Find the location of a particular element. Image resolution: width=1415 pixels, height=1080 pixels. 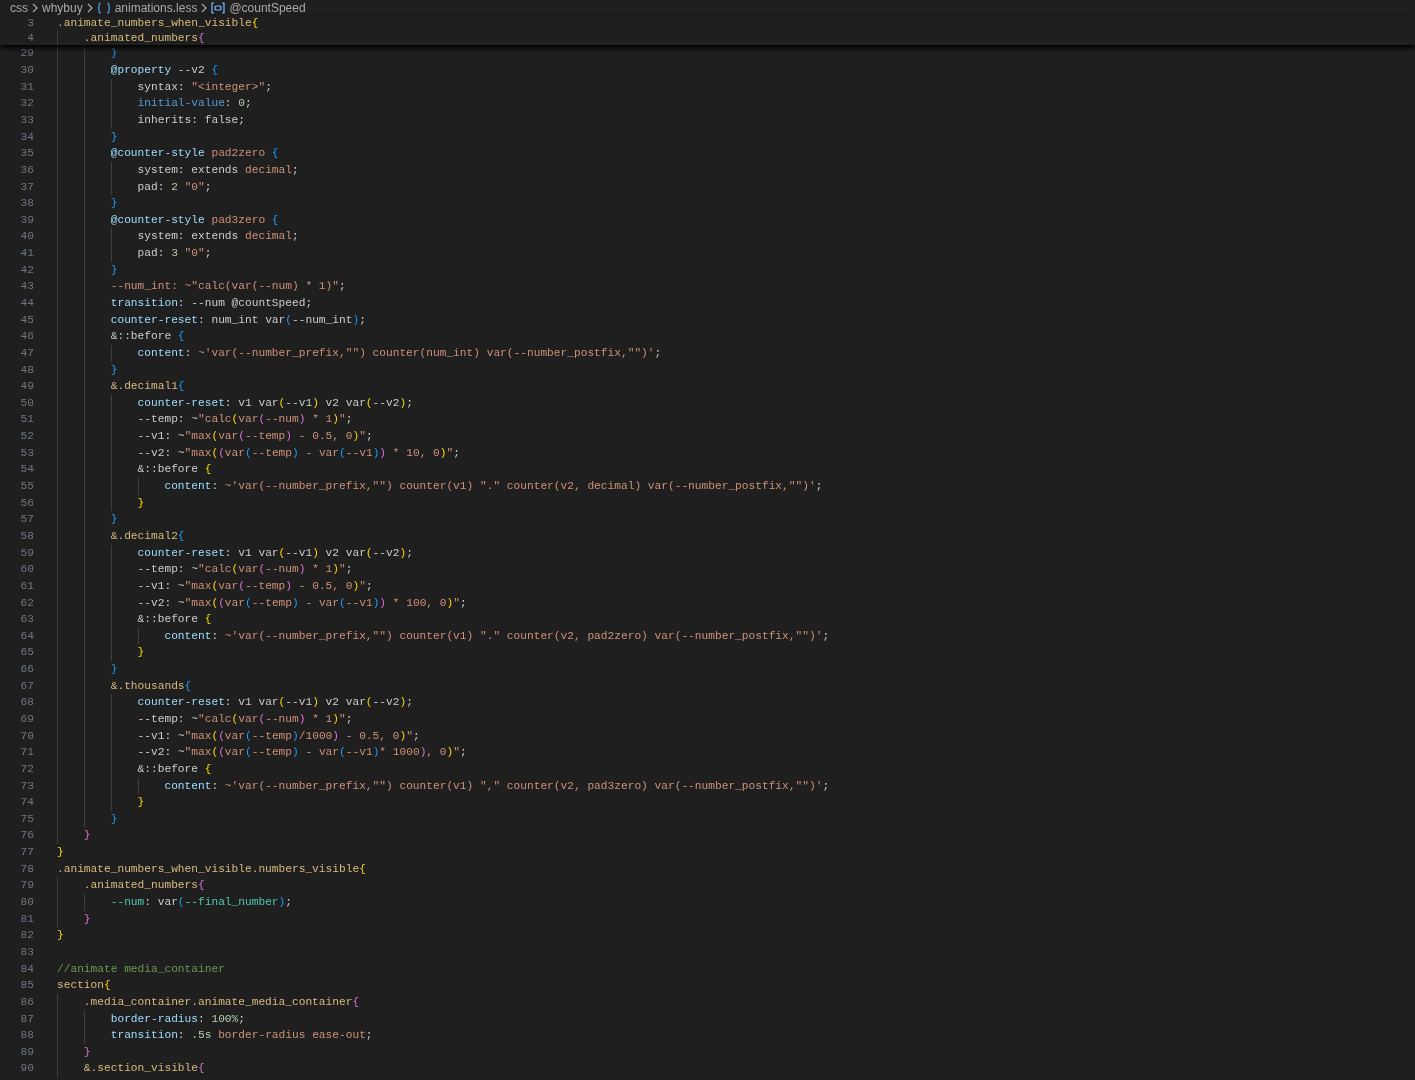

line-number: 39 is located at coordinates (26, 220).